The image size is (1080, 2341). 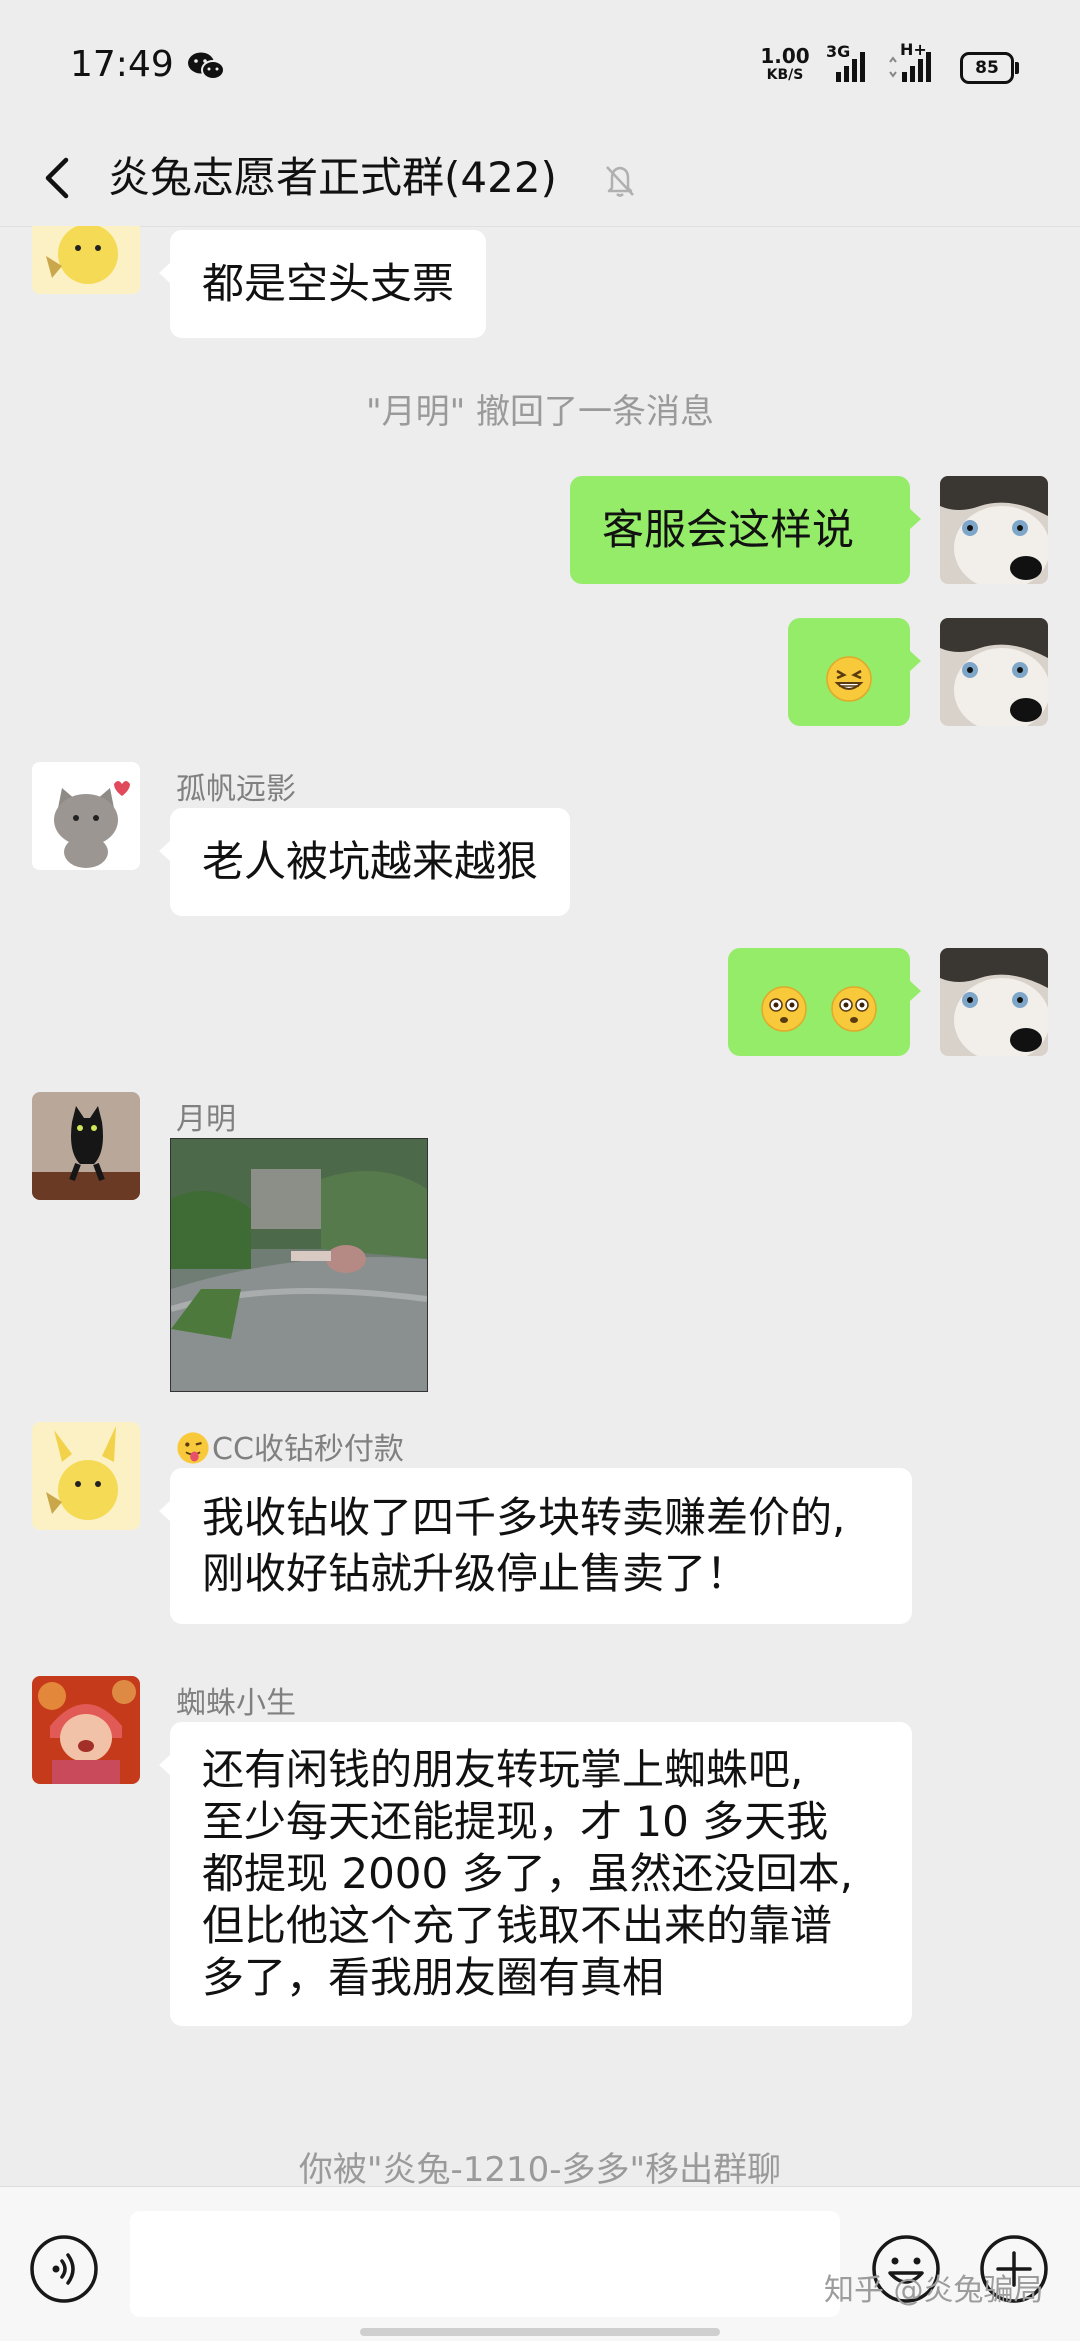 I want to click on sender-name: 孤帆远影, so click(x=236, y=789).